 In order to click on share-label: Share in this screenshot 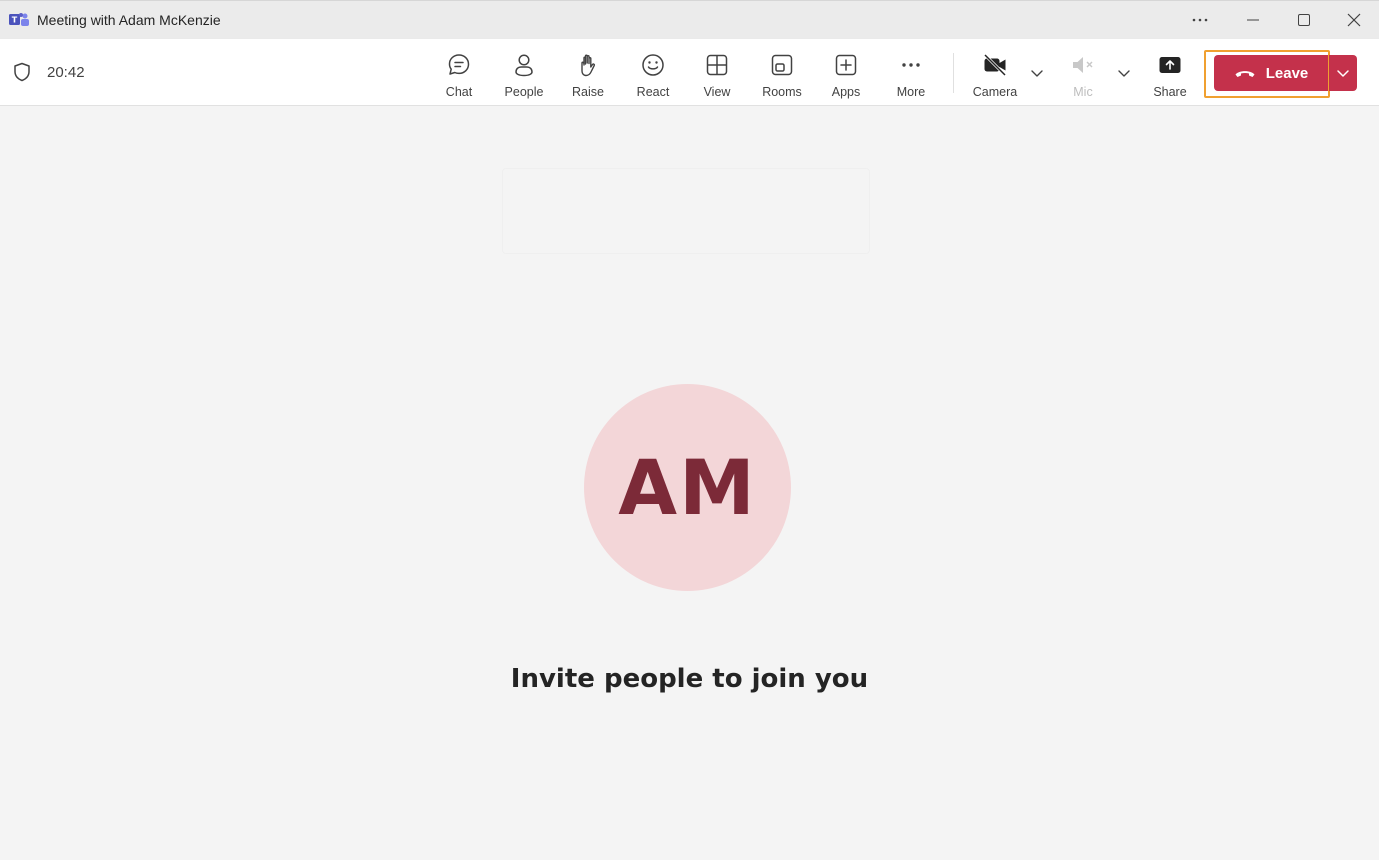, I will do `click(1170, 92)`.